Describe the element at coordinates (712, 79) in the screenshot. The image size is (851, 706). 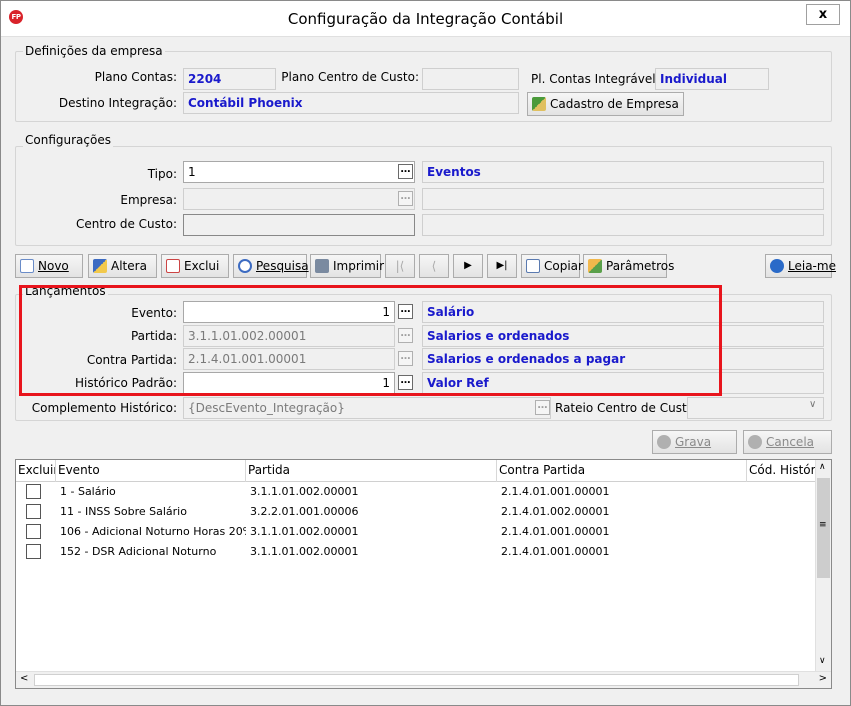
I see `pl-integravel-field: Individual` at that location.